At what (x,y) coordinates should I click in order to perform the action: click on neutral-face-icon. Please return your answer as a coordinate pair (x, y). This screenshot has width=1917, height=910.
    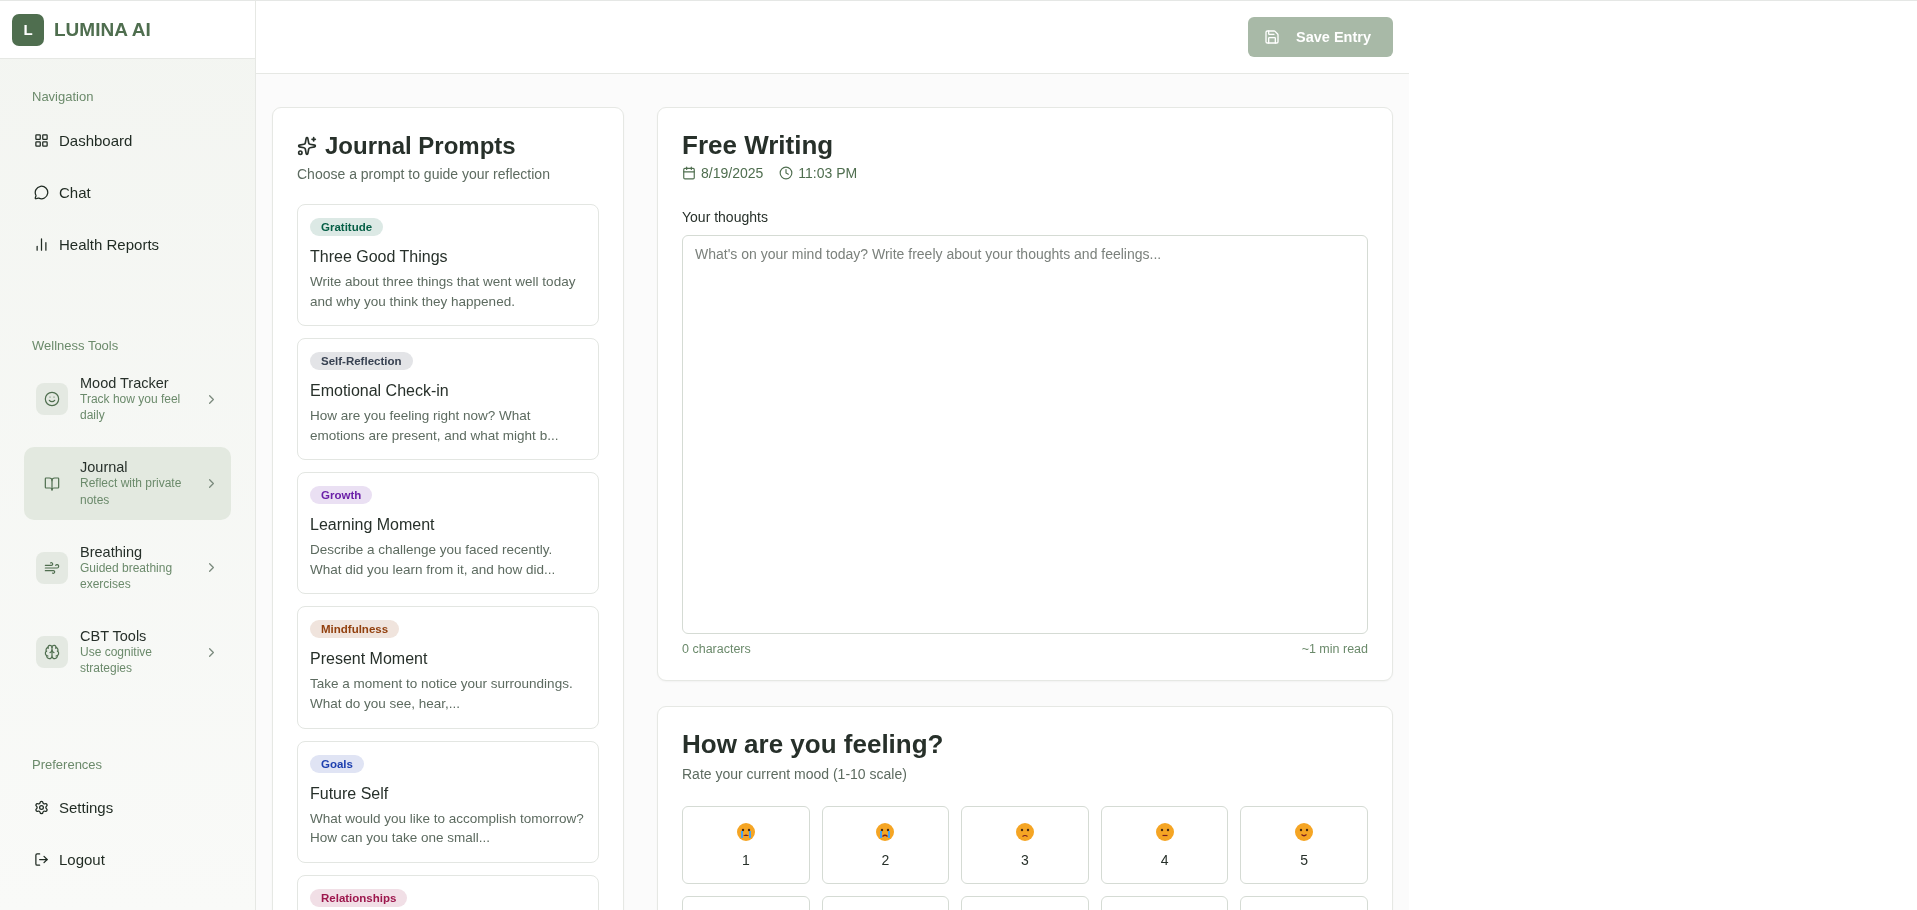
    Looking at the image, I should click on (1164, 832).